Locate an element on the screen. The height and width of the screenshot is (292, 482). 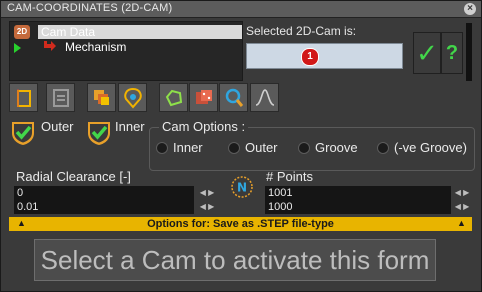
dice-icon is located at coordinates (204, 97).